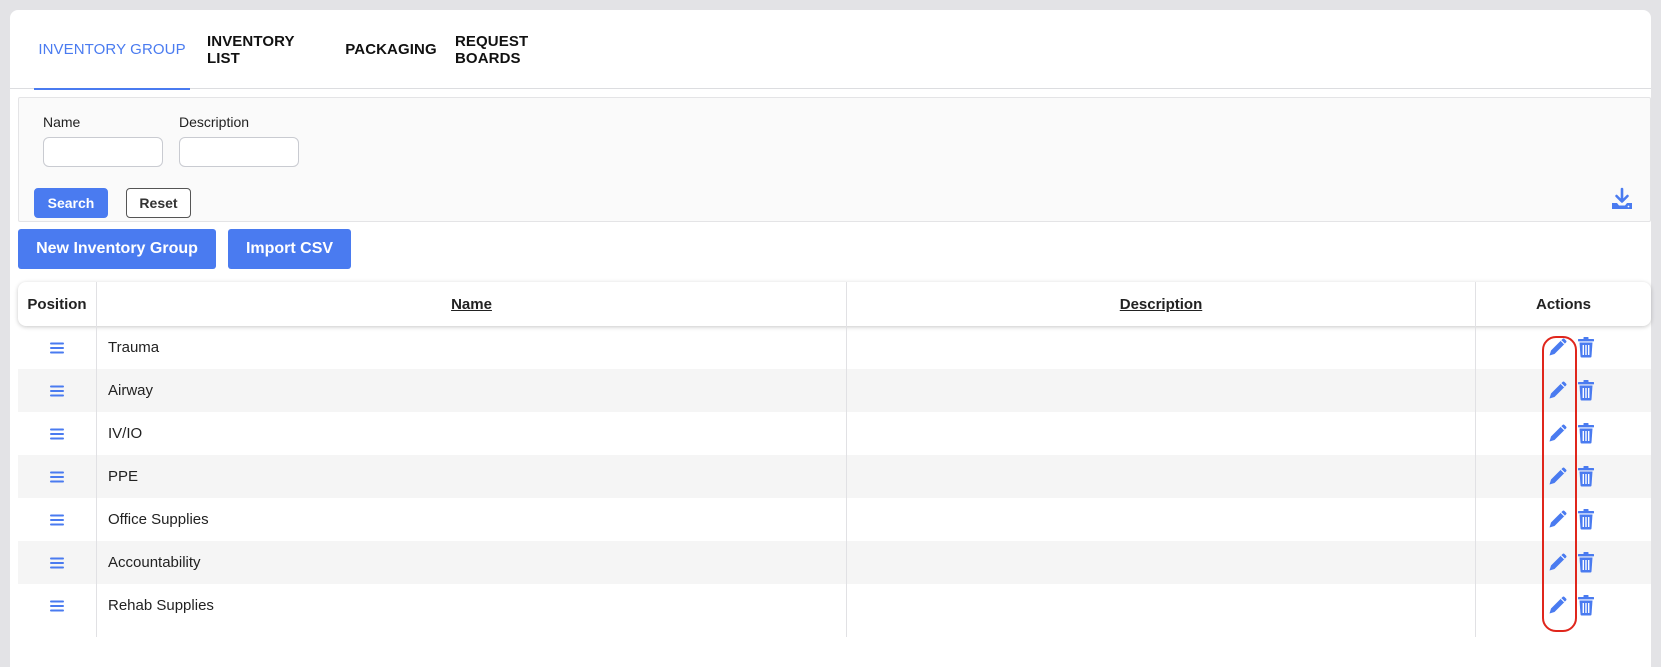 The image size is (1661, 667). What do you see at coordinates (834, 390) in the screenshot?
I see `table-row: Airway` at bounding box center [834, 390].